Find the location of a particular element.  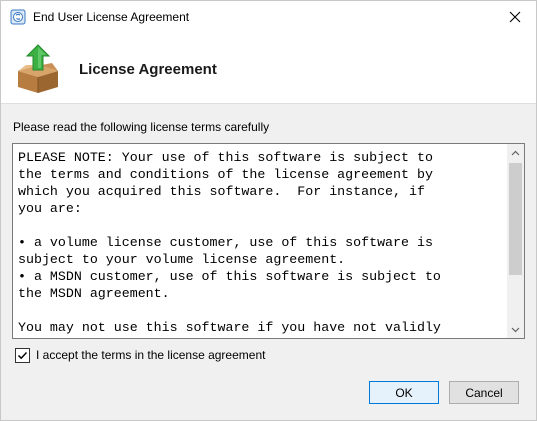

scroll-up-button is located at coordinates (515, 152).